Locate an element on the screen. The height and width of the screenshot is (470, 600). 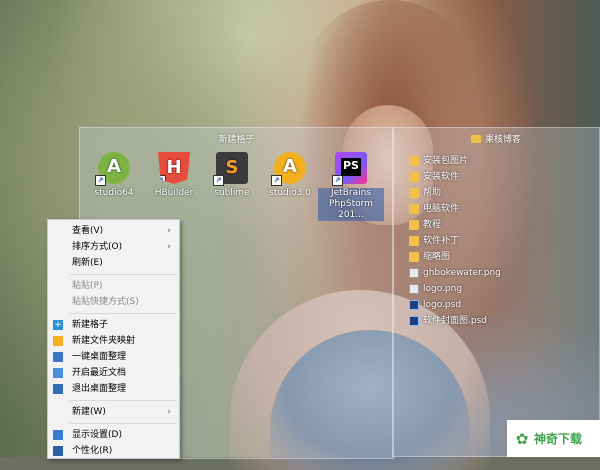
exit-icon is located at coordinates (58, 389).